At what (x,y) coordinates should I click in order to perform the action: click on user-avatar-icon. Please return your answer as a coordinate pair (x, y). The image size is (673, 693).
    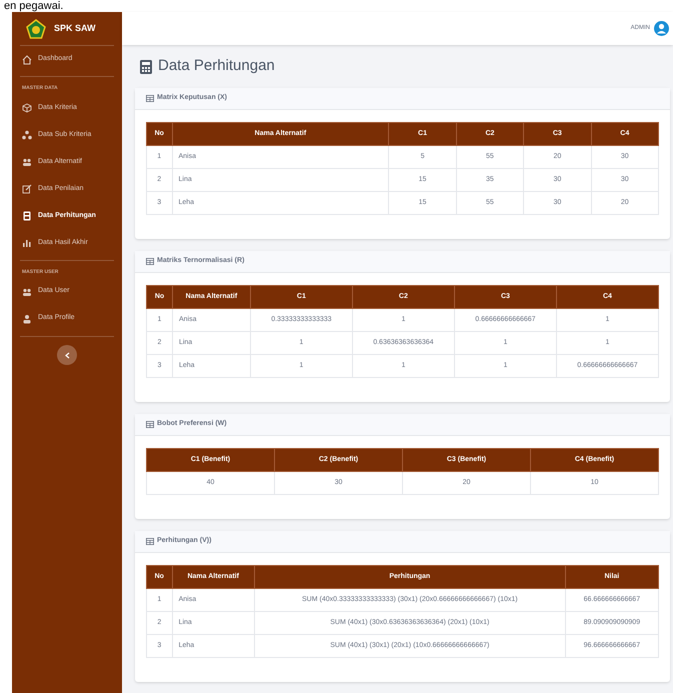
    Looking at the image, I should click on (661, 28).